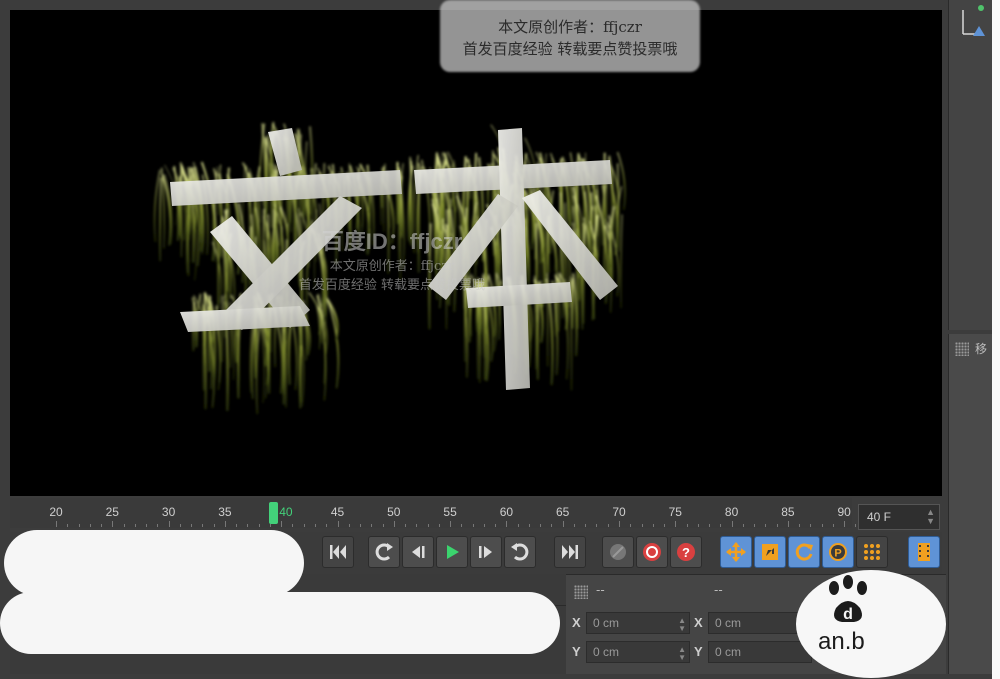 Image resolution: width=1000 pixels, height=679 pixels. Describe the element at coordinates (675, 512) in the screenshot. I see `timeline-tick-label: 75` at that location.